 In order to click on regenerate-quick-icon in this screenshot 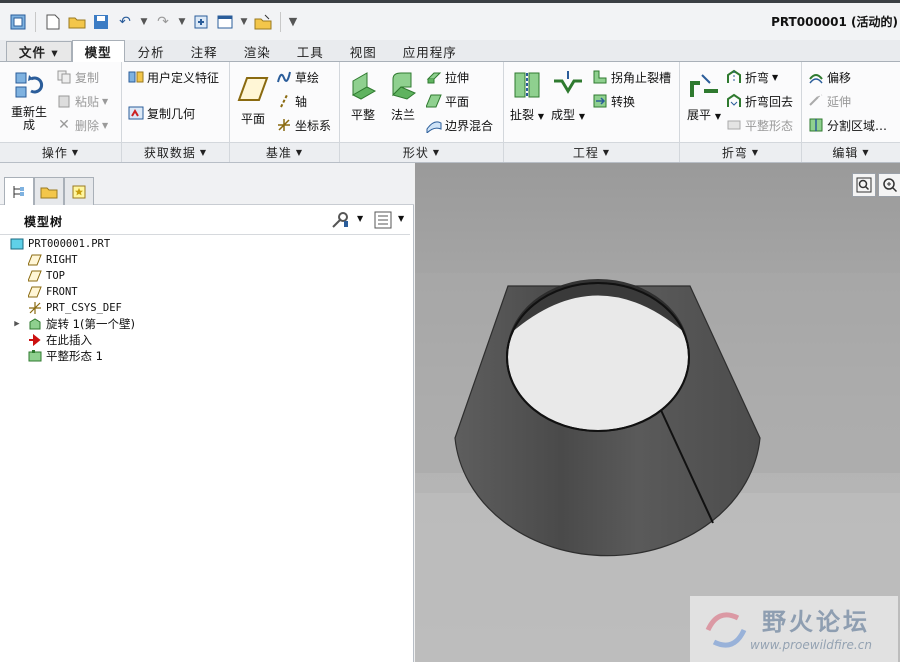, I will do `click(201, 22)`.